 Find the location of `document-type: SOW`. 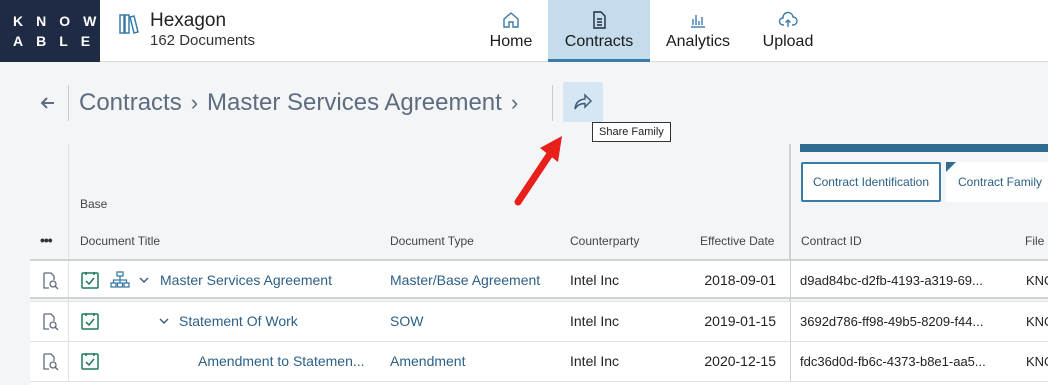

document-type: SOW is located at coordinates (475, 321).